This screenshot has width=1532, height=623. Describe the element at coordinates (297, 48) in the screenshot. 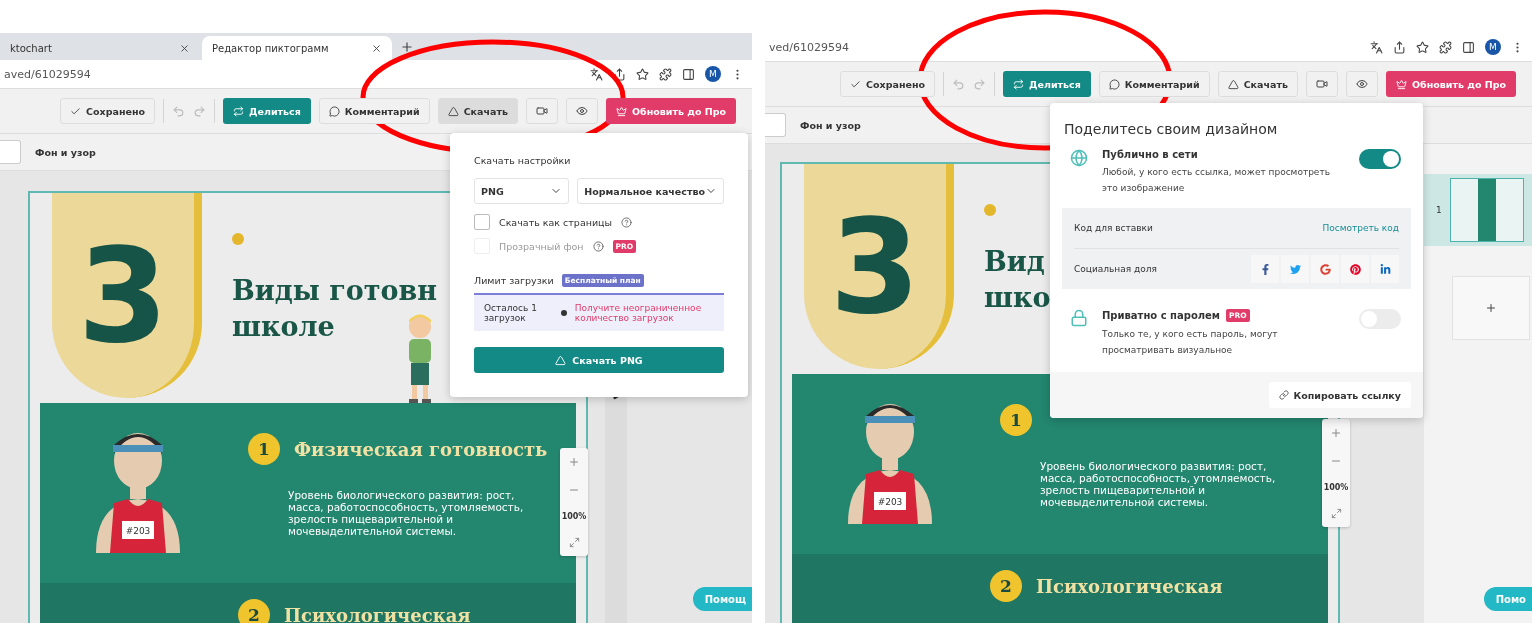

I see `browser-tab: Редактор пиктограмм` at that location.